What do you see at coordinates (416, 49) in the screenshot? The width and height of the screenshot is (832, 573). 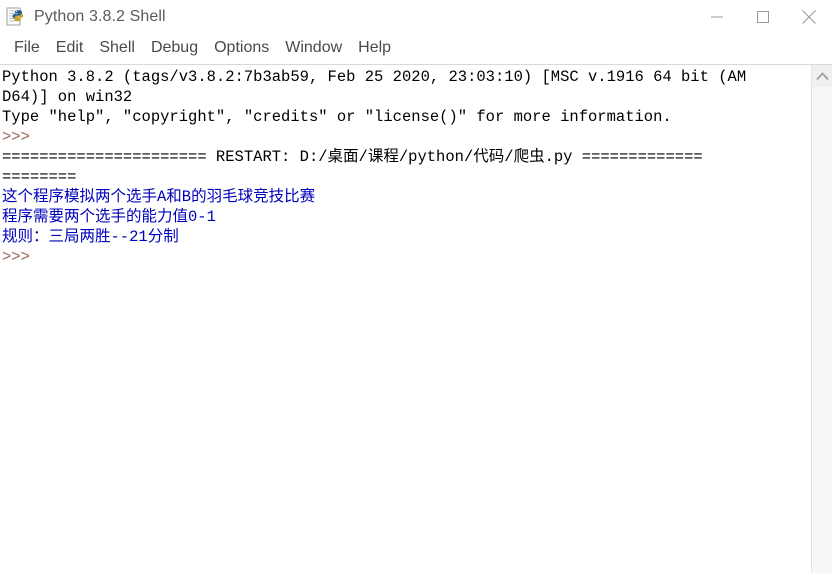 I see `menu-bar: File Edit Shell Debug Options Window Help` at bounding box center [416, 49].